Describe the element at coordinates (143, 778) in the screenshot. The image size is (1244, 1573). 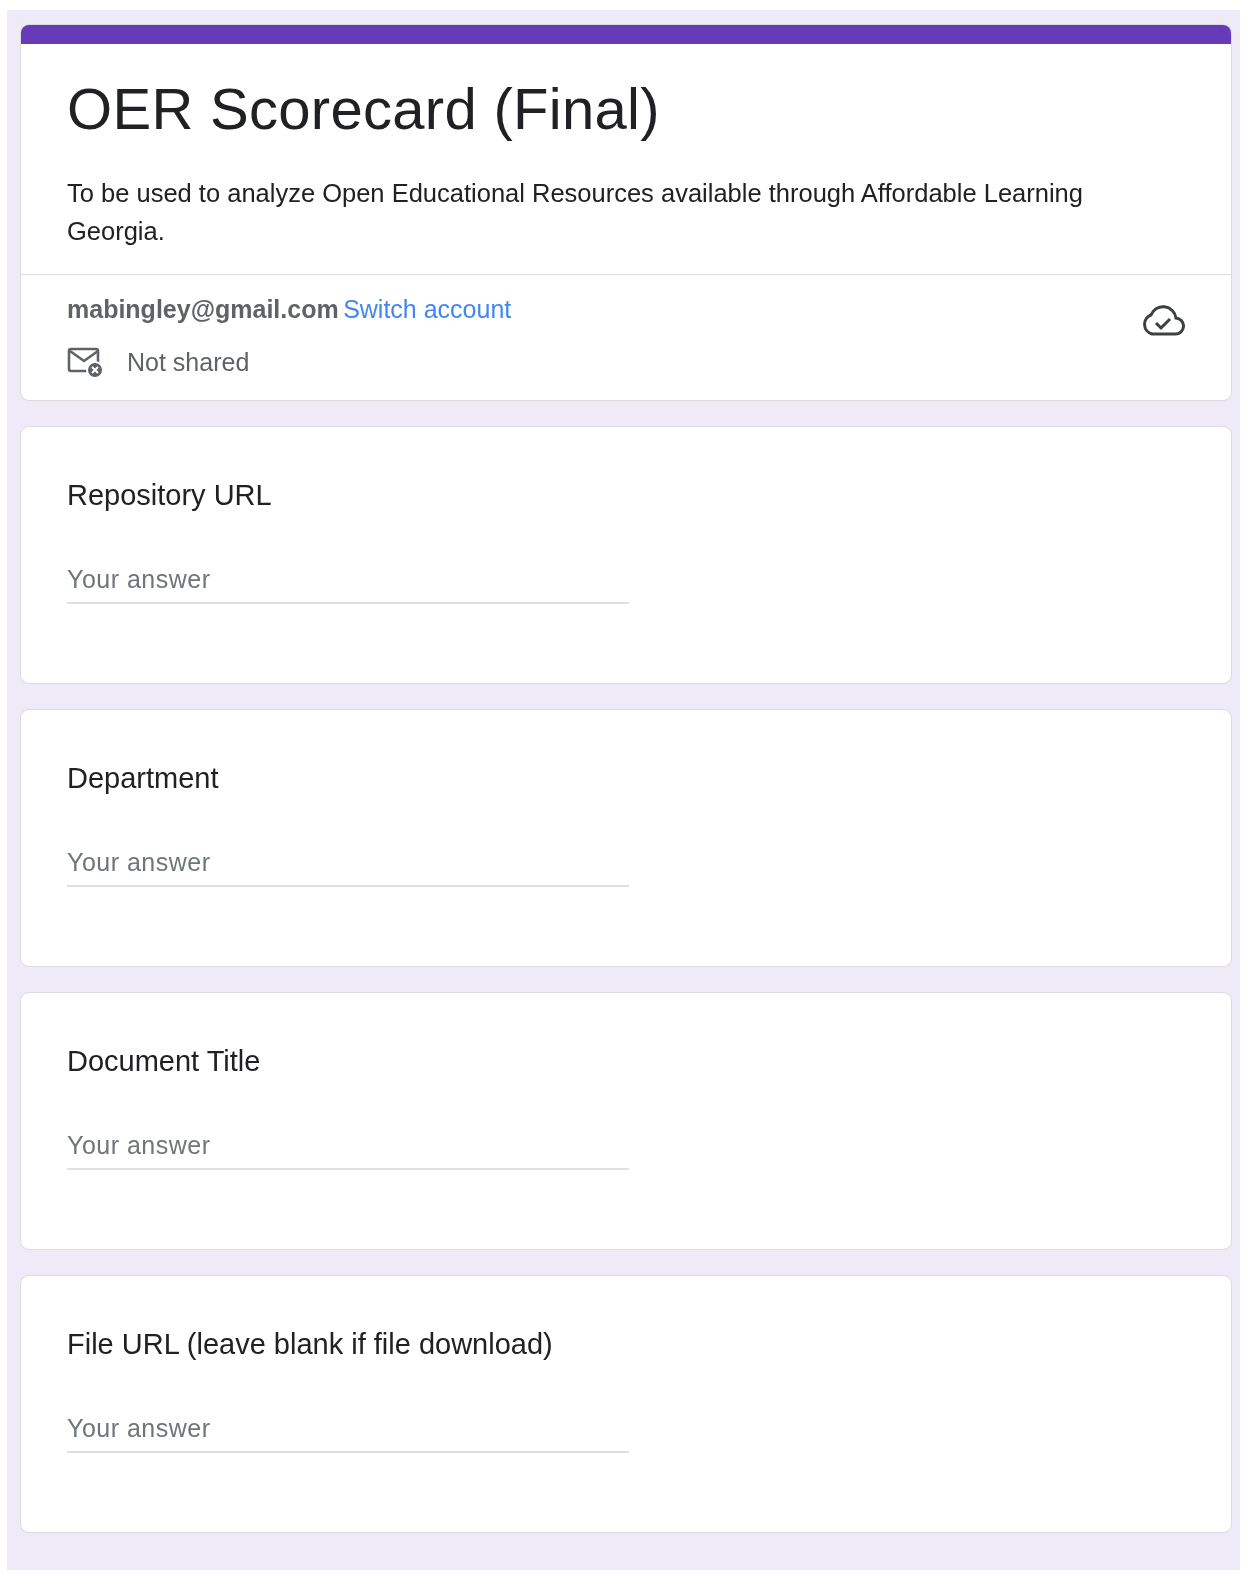
I see `question-label: Department` at that location.